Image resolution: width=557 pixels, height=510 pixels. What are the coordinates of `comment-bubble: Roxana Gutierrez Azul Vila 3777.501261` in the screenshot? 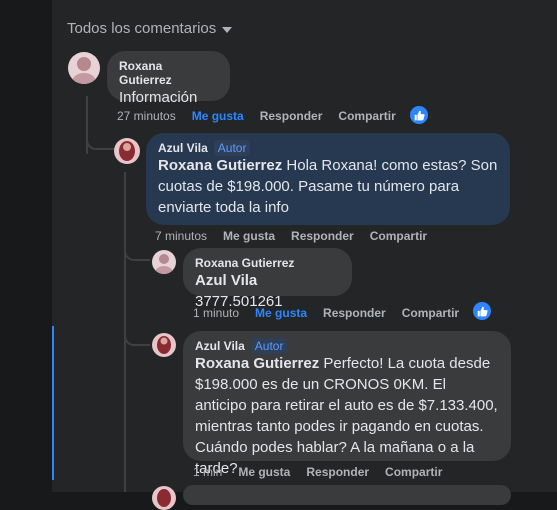 It's located at (267, 279).